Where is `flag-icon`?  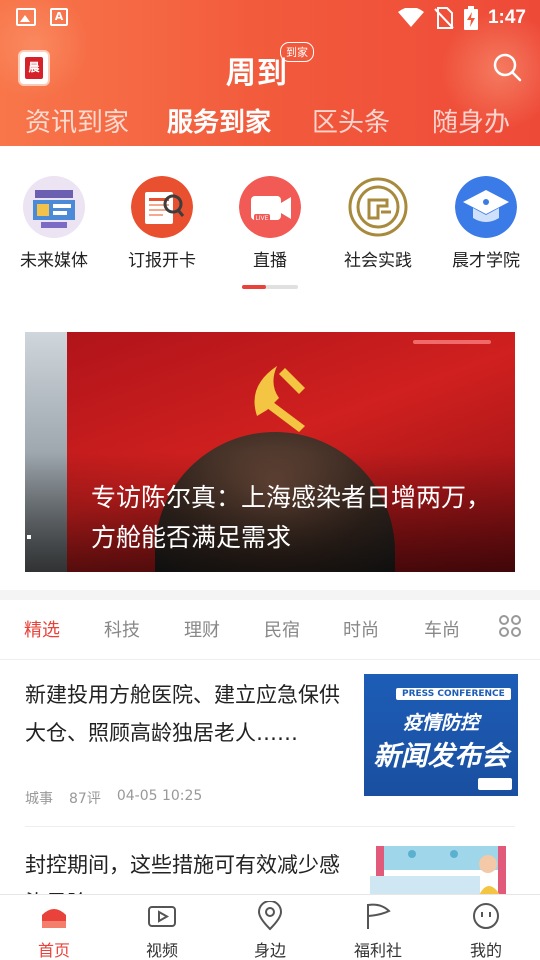 flag-icon is located at coordinates (379, 916).